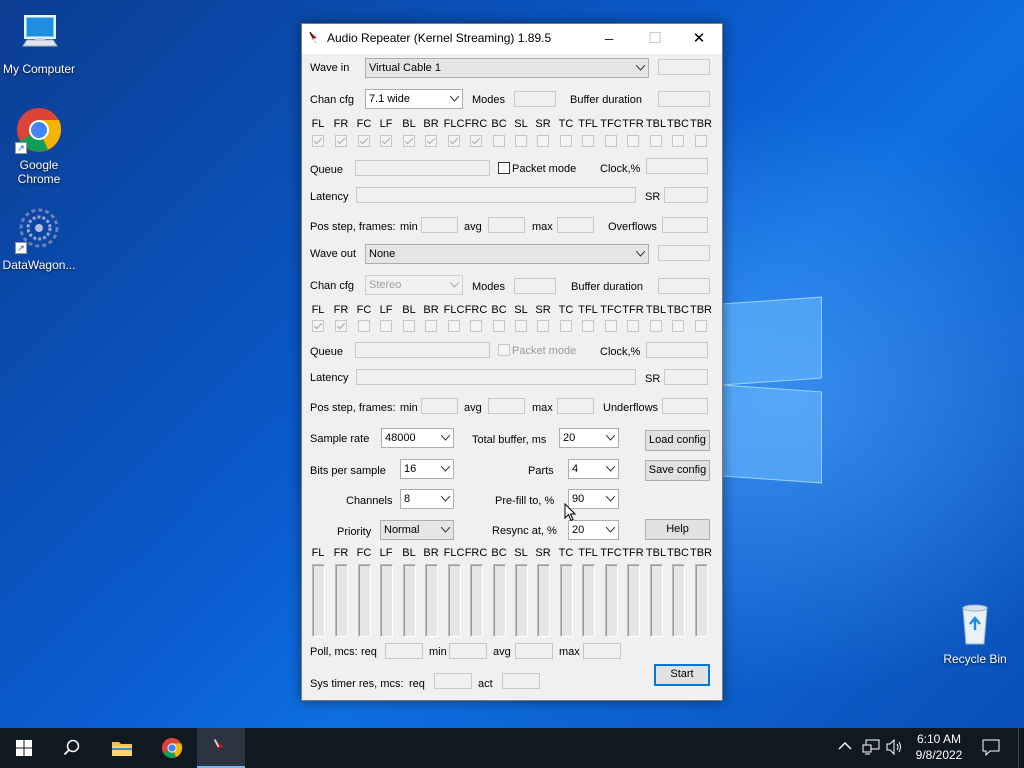 This screenshot has height=768, width=1024. Describe the element at coordinates (1021, 748) in the screenshot. I see `show-desktop-button` at that location.